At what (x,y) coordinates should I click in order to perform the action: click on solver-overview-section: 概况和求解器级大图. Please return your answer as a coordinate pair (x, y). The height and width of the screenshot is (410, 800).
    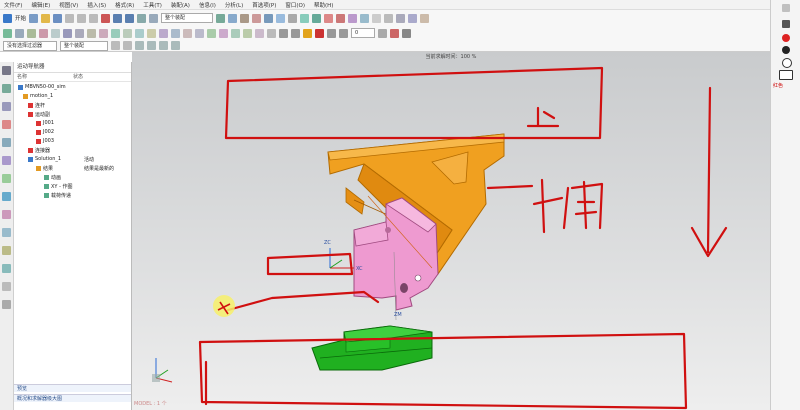
    Looking at the image, I should click on (72, 398).